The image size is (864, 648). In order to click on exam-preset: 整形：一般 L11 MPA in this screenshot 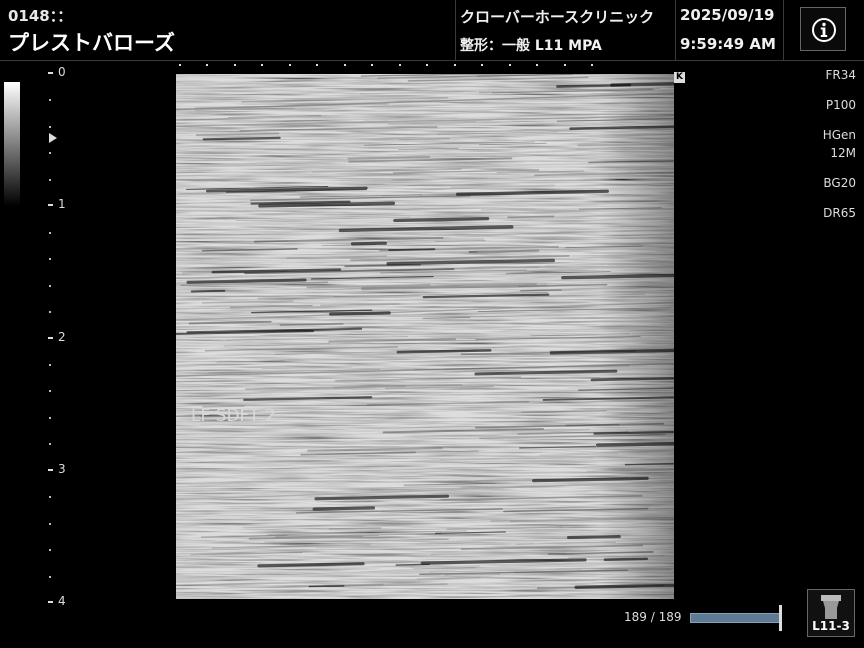, I will do `click(531, 46)`.